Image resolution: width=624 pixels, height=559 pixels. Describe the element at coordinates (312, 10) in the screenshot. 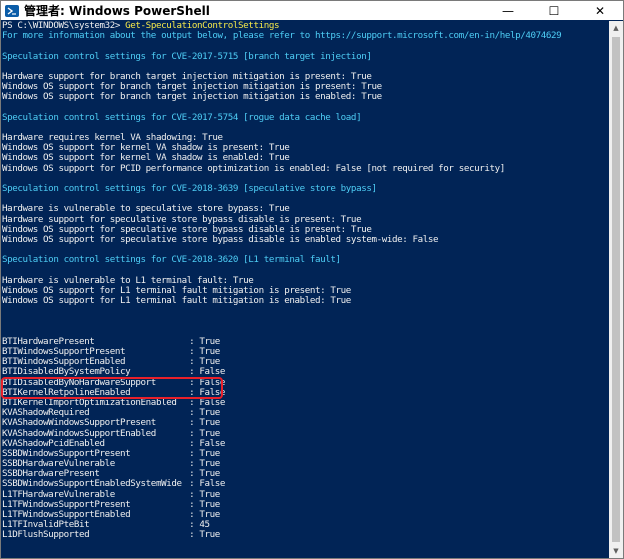

I see `title-bar: 管理者: Windows PowerShell — ☐ ✕` at that location.